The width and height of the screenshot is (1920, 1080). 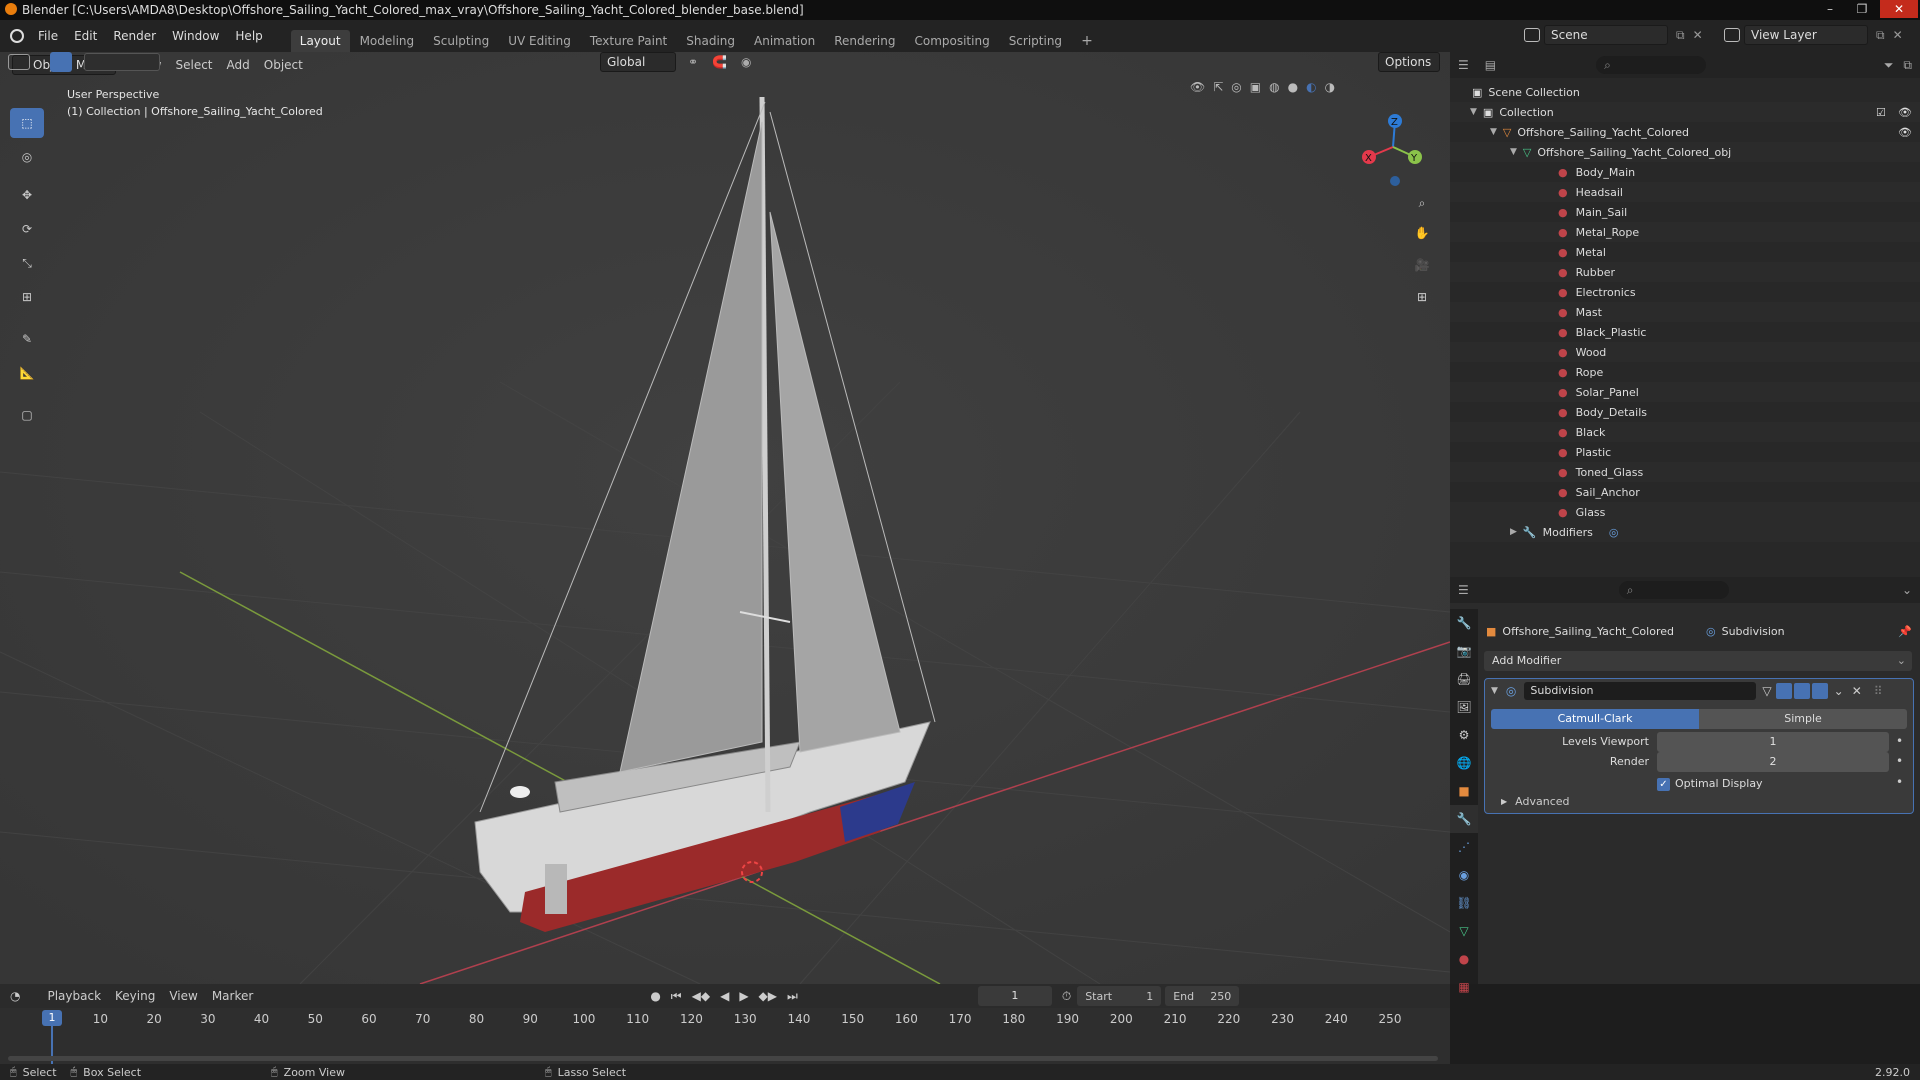 What do you see at coordinates (232, 996) in the screenshot?
I see `timeline-menu-marker: Marker` at bounding box center [232, 996].